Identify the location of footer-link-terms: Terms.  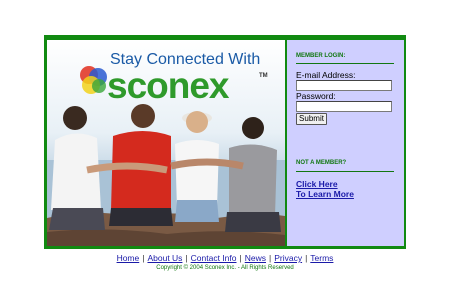
(321, 258).